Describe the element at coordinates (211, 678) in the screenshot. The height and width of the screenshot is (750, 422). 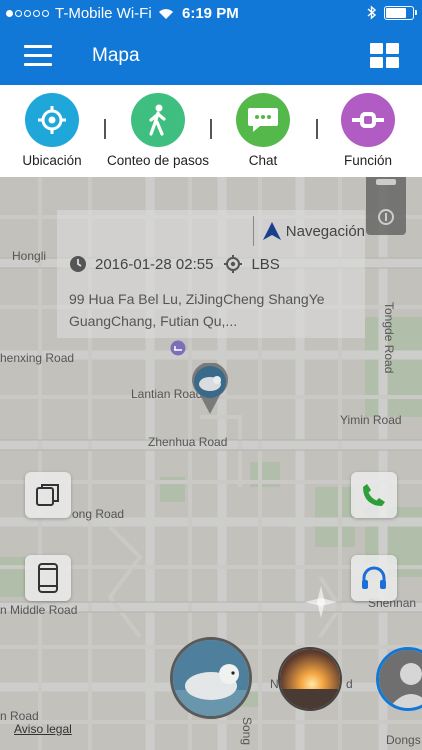
I see `device-avatar-seal` at that location.